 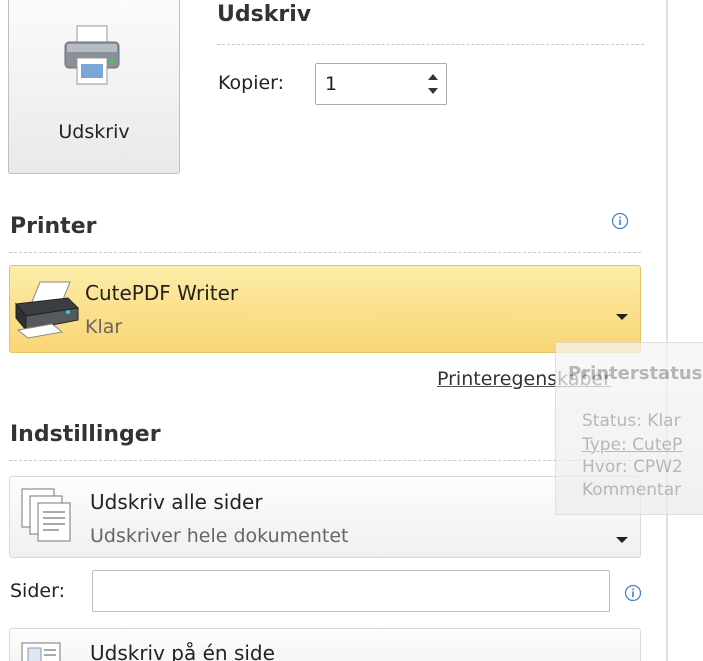 I want to click on print-button-label: Udskriv, so click(x=94, y=132).